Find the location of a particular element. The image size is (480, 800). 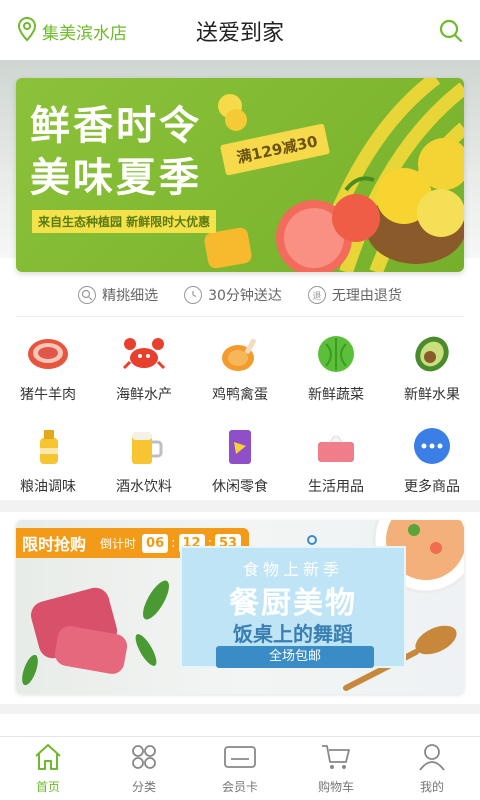

user-icon is located at coordinates (432, 759).